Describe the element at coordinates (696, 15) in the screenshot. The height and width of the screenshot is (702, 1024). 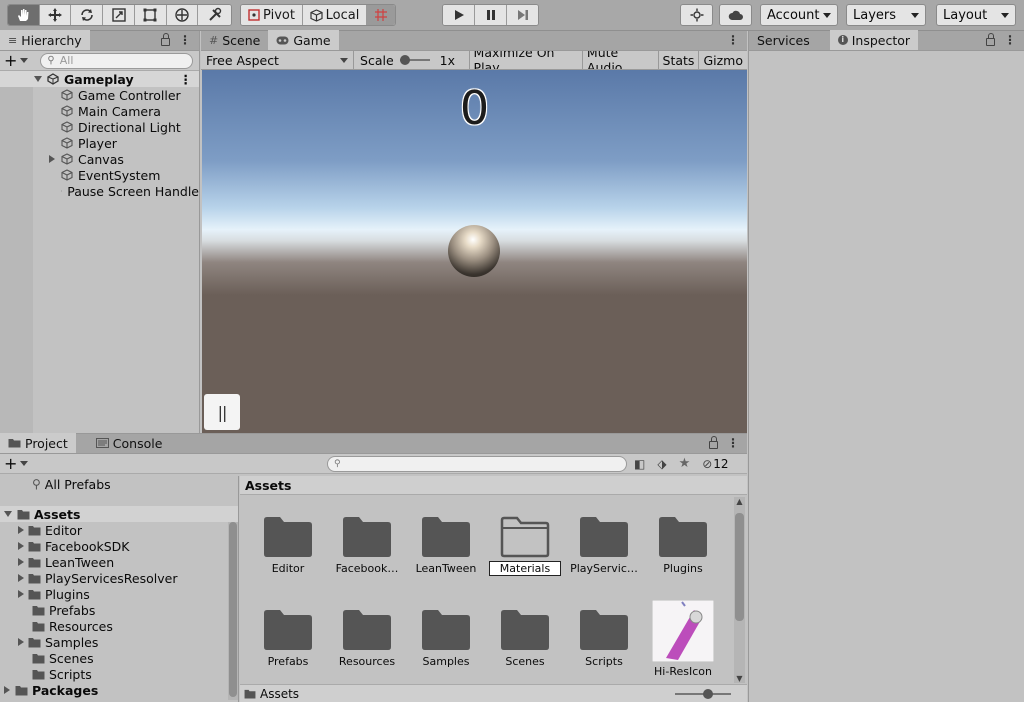
I see `collab-button` at that location.